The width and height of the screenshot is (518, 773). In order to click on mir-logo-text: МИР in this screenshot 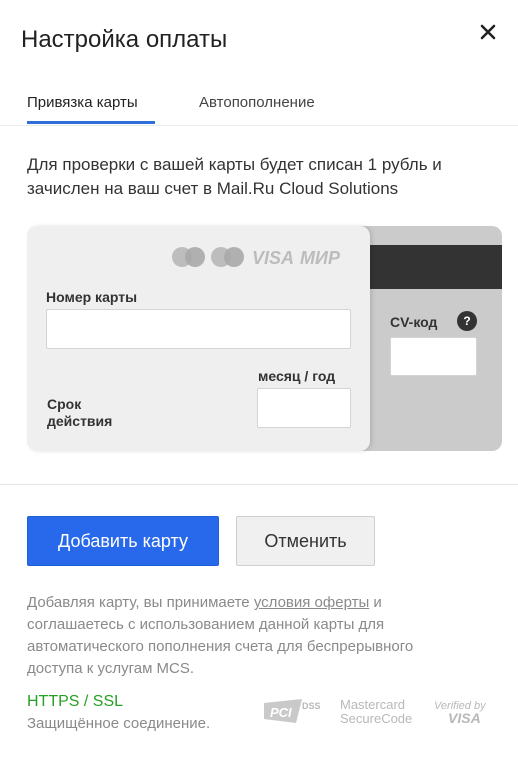, I will do `click(320, 258)`.